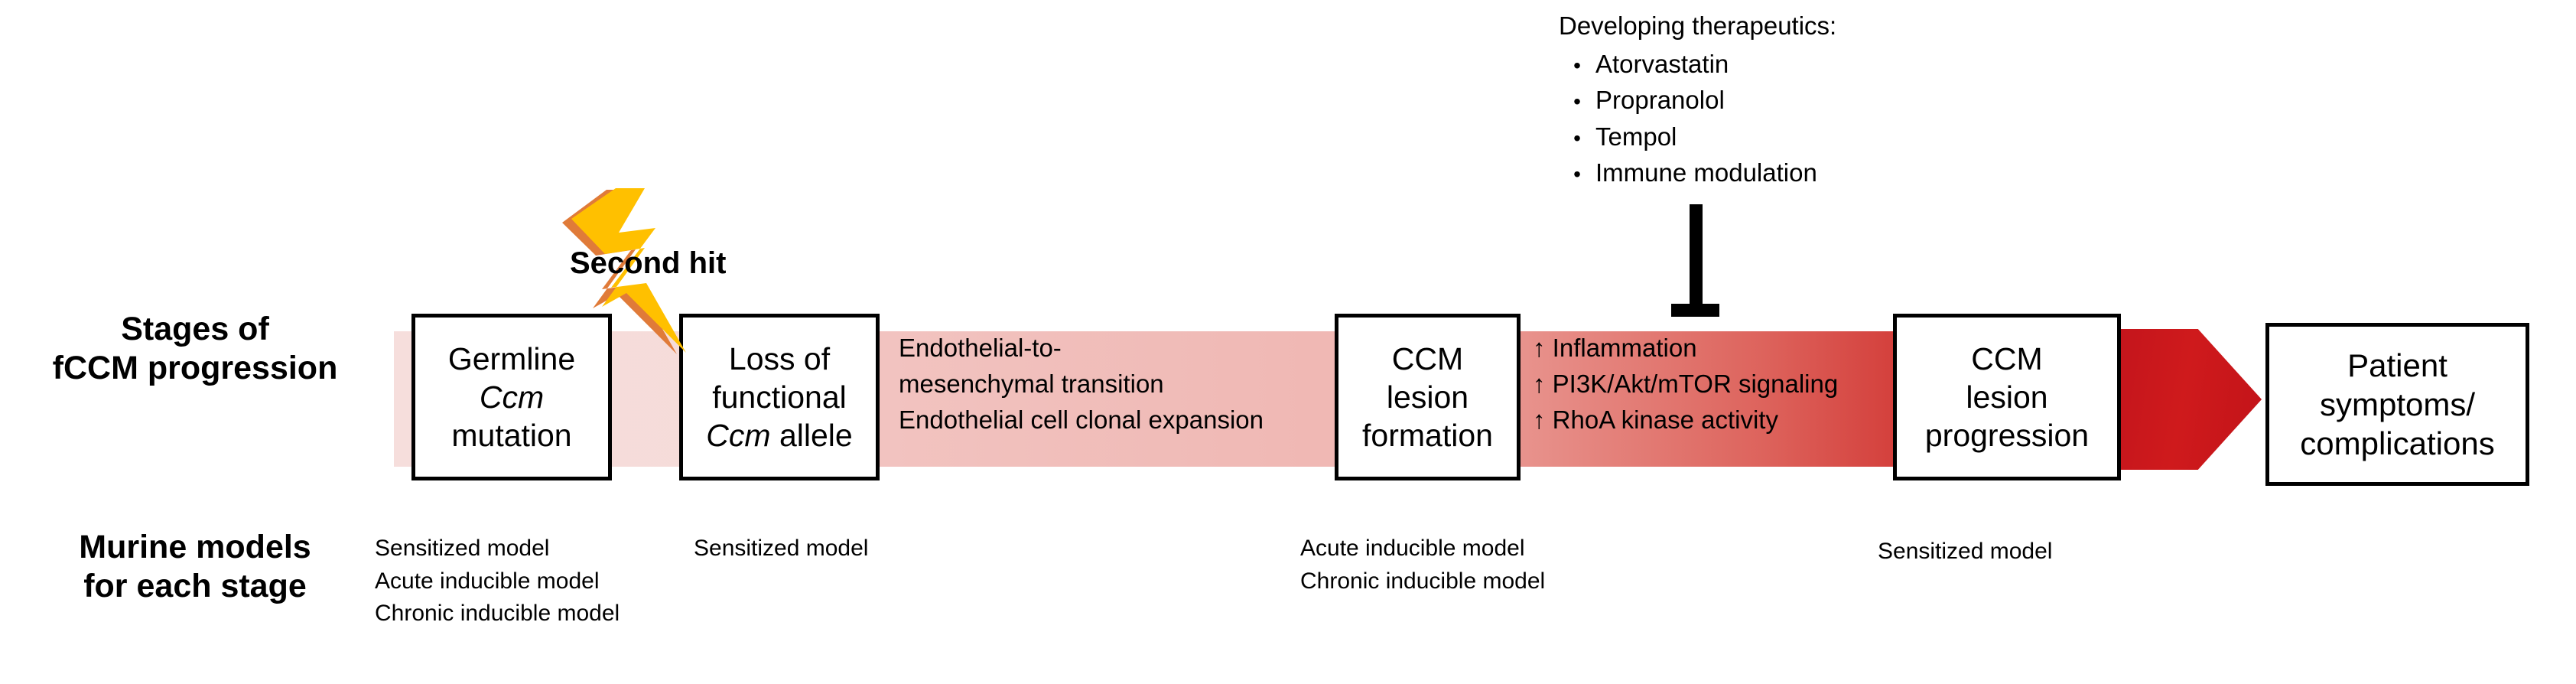 The width and height of the screenshot is (2576, 684). Describe the element at coordinates (1660, 100) in the screenshot. I see `therapeutic-name: Propranolol` at that location.